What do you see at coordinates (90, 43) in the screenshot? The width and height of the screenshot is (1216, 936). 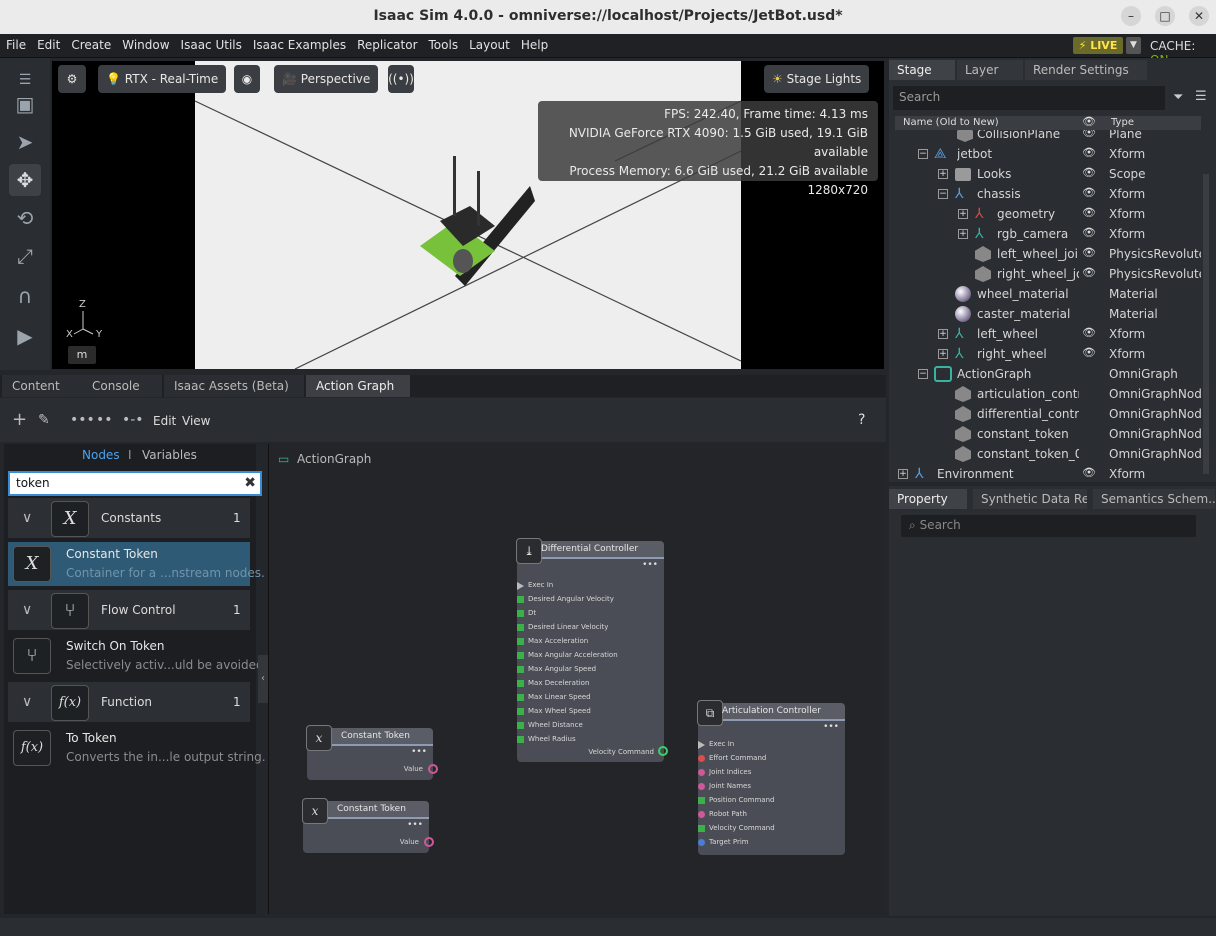 I see `menu-create: Create` at bounding box center [90, 43].